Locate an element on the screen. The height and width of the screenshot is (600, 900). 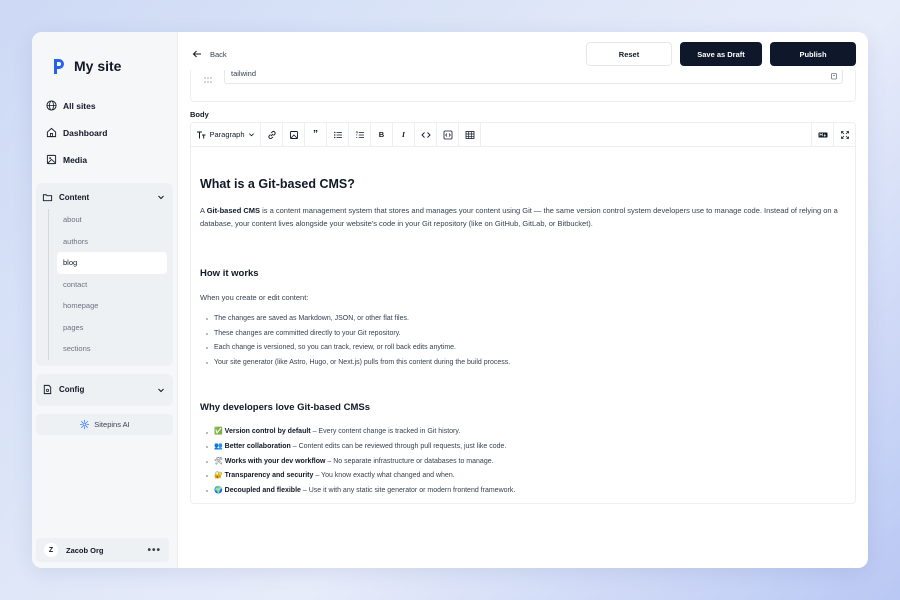
ai-label: Sitepins AI is located at coordinates (112, 424).